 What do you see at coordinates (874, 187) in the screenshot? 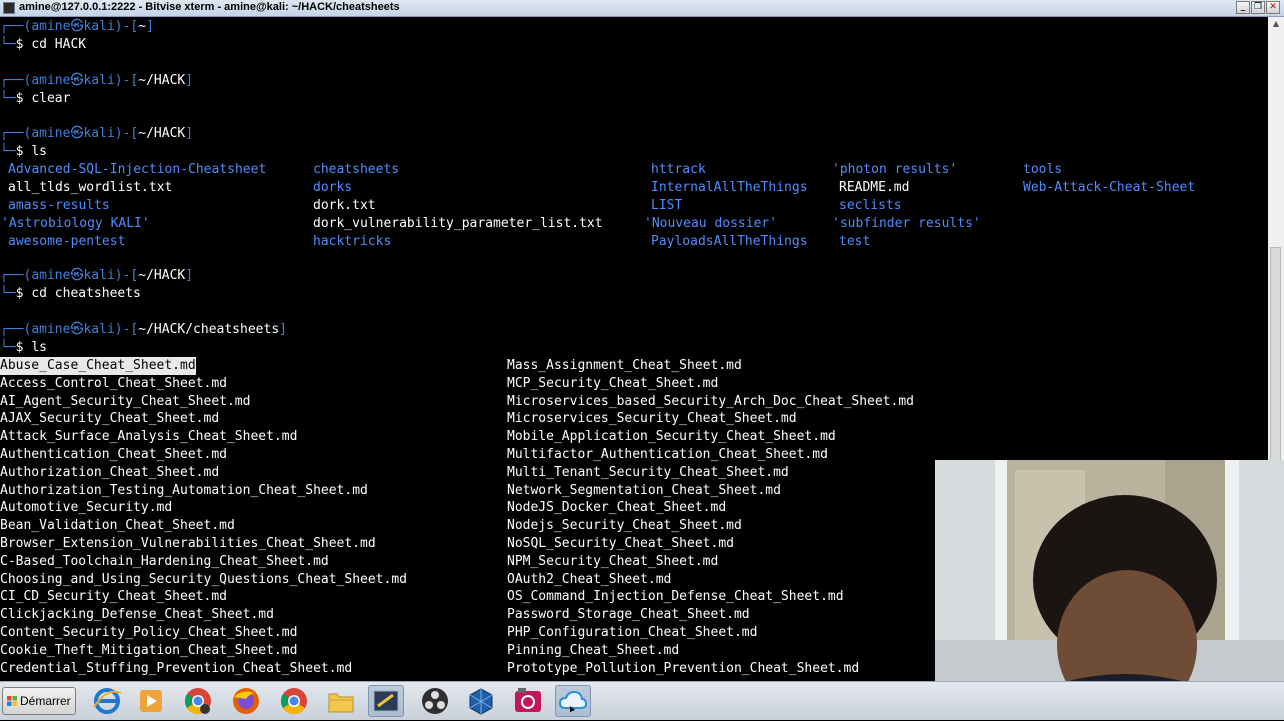
I see `ls-file-entry: README.md` at bounding box center [874, 187].